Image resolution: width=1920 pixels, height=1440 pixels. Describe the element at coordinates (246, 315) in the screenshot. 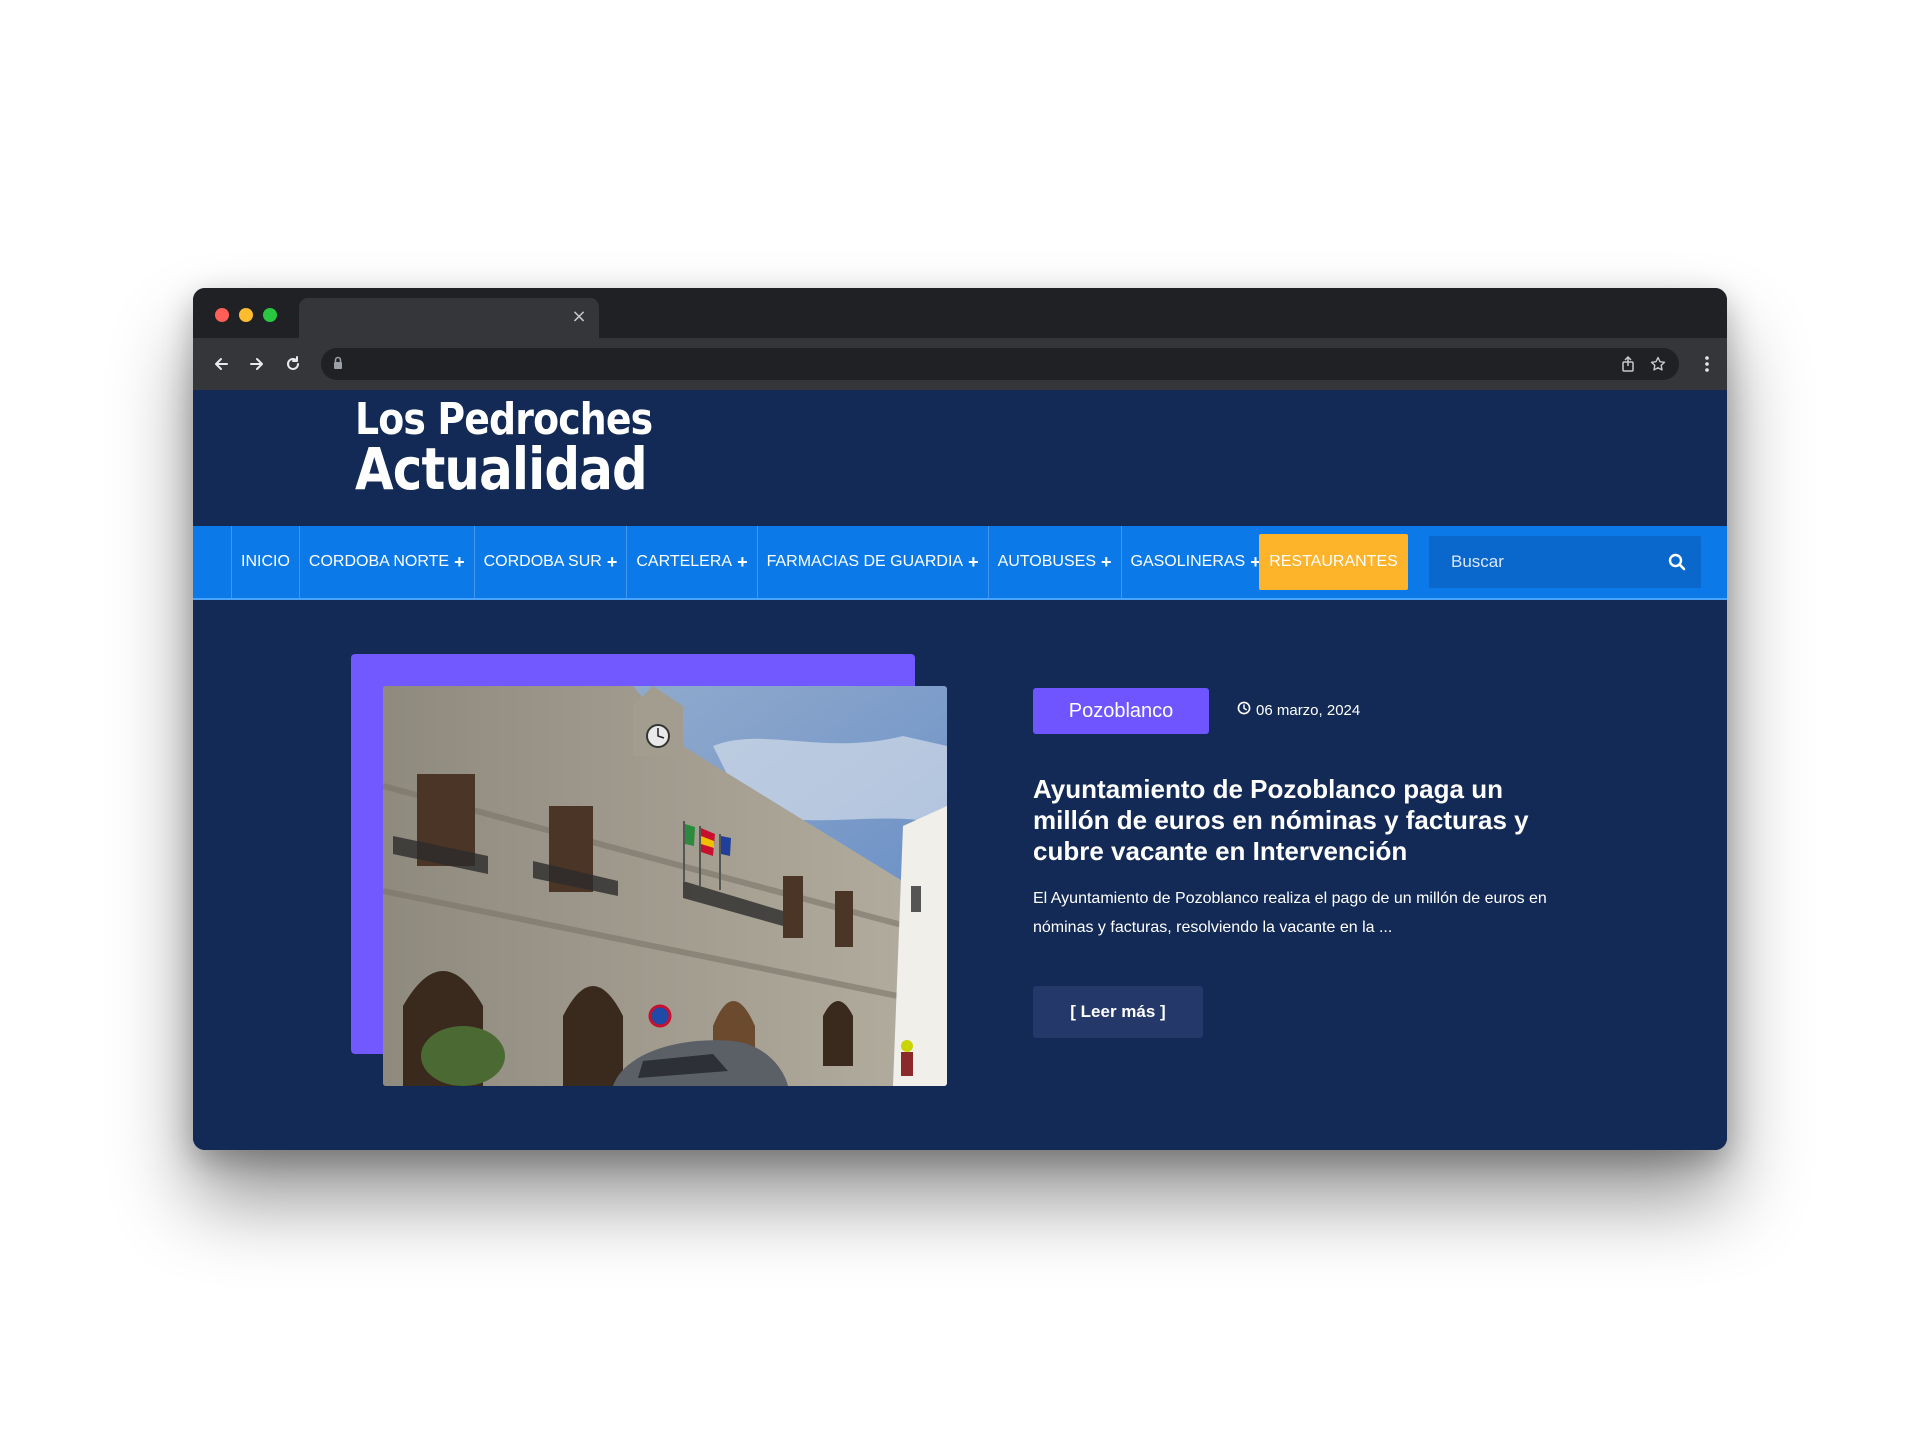

I see `minimize-window-button` at that location.